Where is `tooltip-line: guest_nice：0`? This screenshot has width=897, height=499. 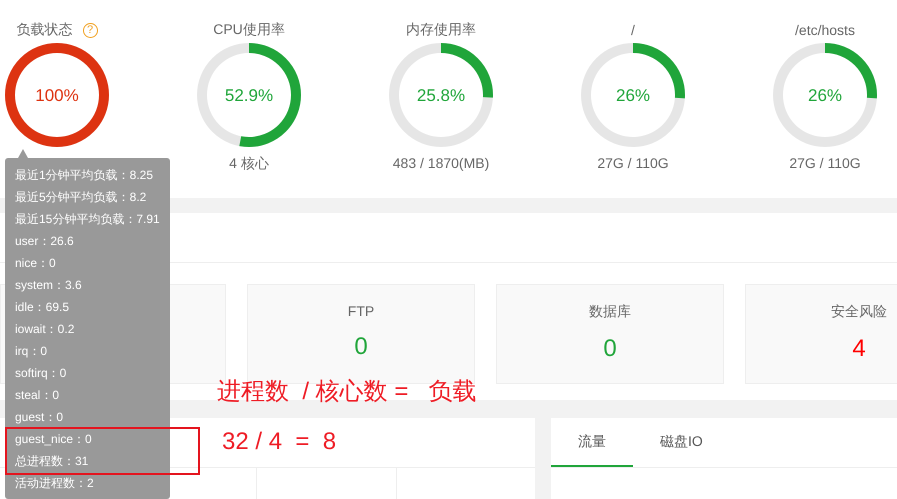
tooltip-line: guest_nice：0 is located at coordinates (54, 439).